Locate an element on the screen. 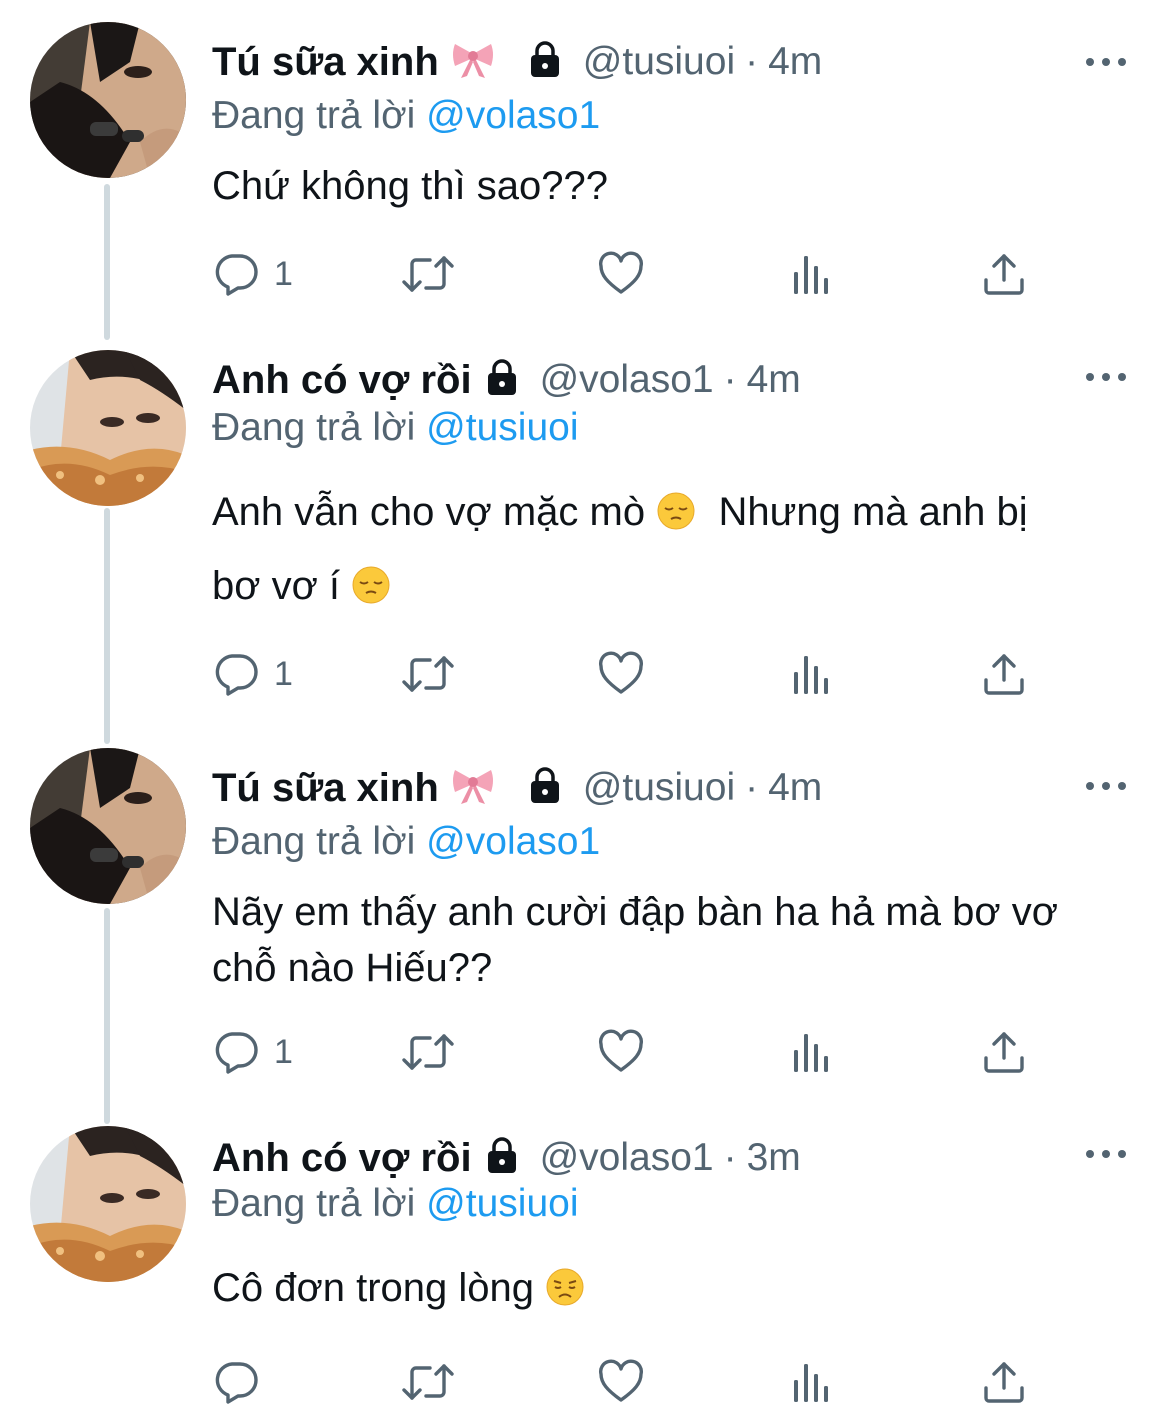  tweet-text-line: Anh vẫn cho vợ mặc mò Nhưng mà anh bị is located at coordinates (677, 515).